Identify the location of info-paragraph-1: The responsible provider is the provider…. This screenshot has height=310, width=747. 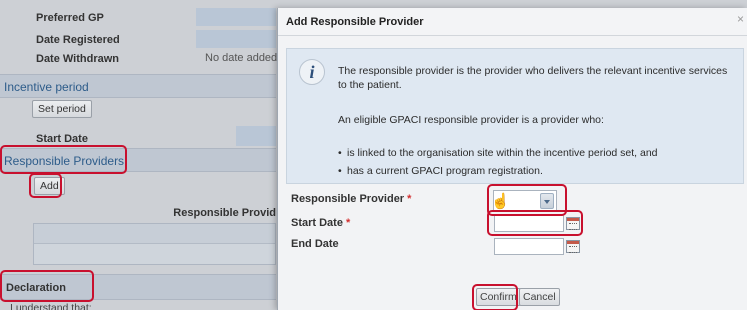
(533, 78).